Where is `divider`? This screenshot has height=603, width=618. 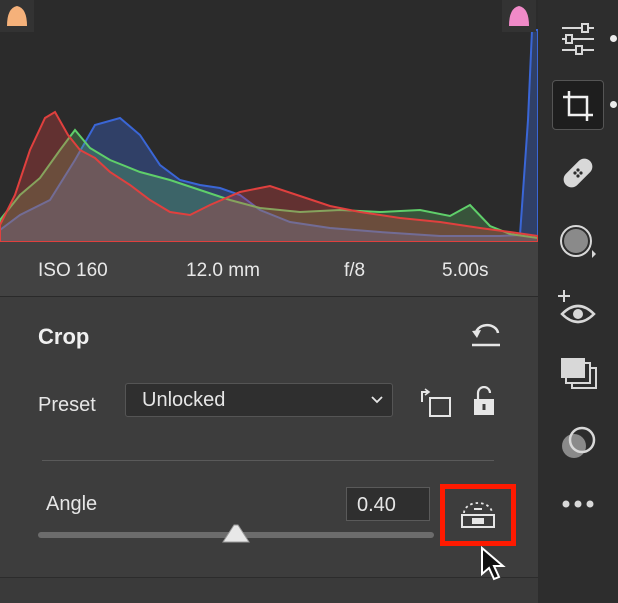 divider is located at coordinates (268, 460).